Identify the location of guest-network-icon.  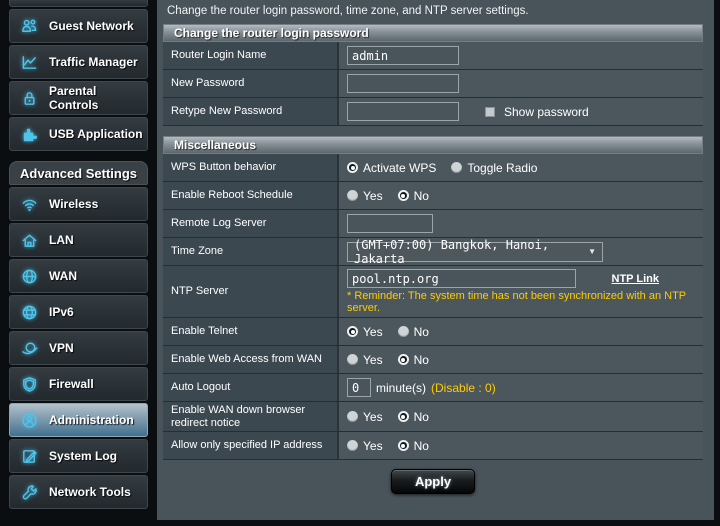
(29, 26).